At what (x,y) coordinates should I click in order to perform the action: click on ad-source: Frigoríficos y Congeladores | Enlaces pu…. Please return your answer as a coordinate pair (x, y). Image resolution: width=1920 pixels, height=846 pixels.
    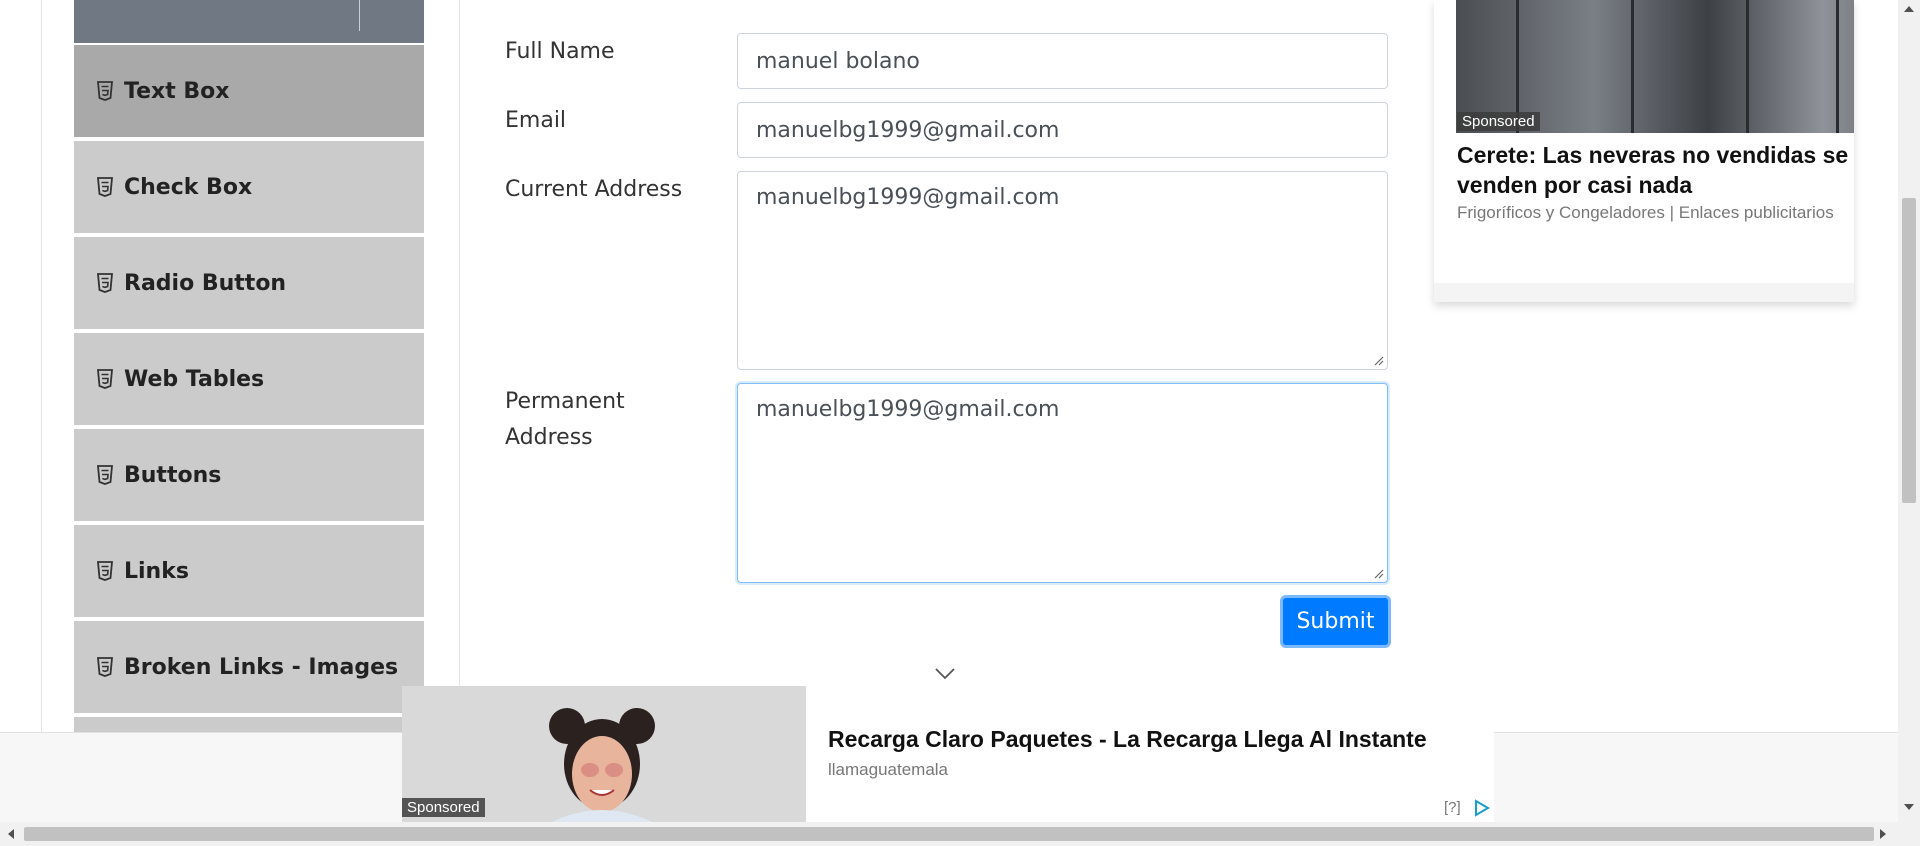
    Looking at the image, I should click on (1645, 212).